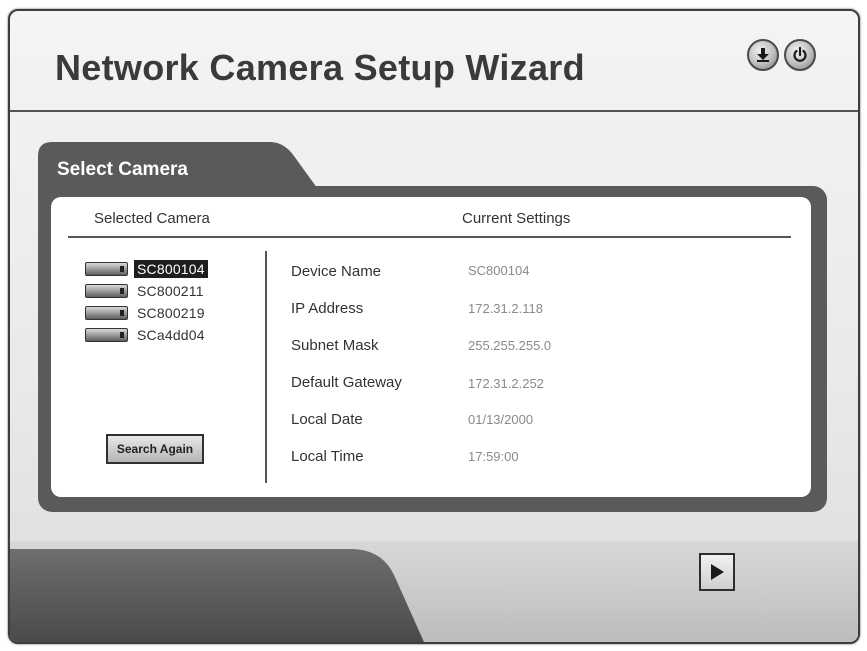 This screenshot has height=651, width=867. I want to click on power-icon, so click(800, 54).